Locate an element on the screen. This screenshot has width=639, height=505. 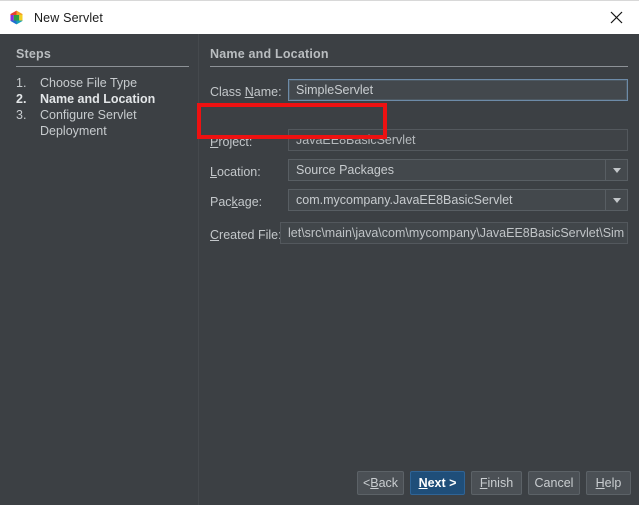
section-heading-rule is located at coordinates (419, 66).